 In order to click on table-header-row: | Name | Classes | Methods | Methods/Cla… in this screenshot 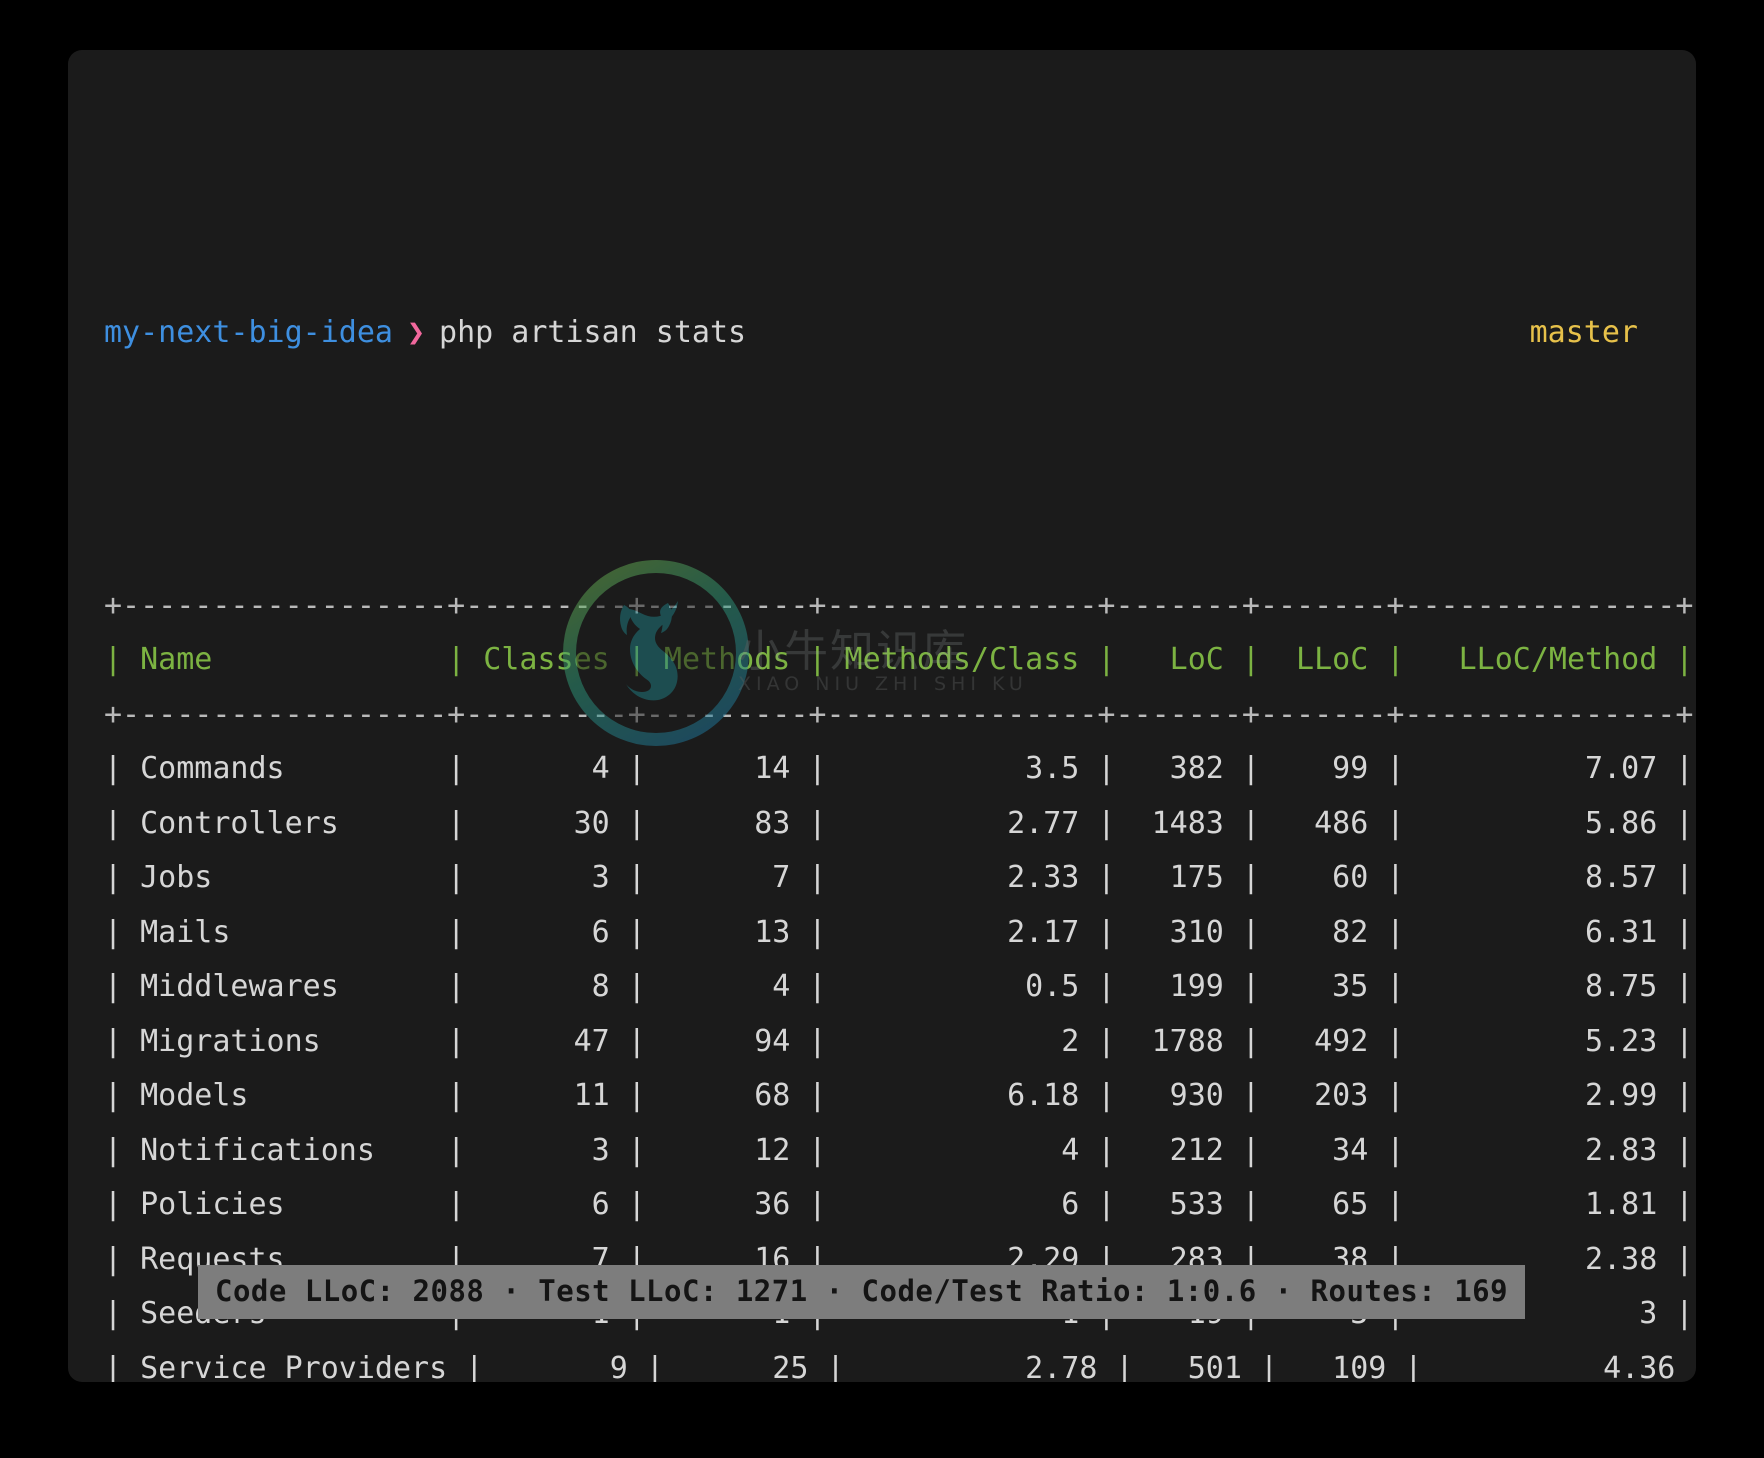, I will do `click(899, 659)`.